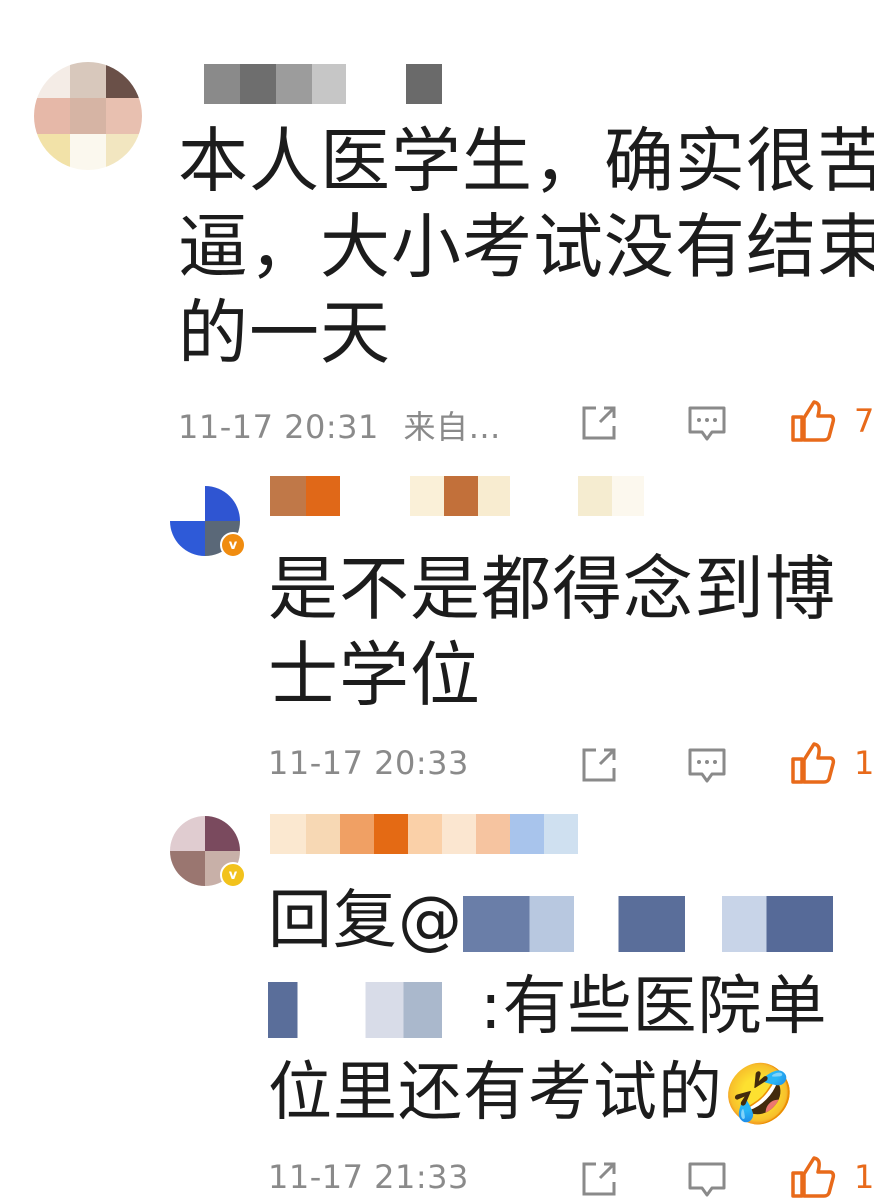  Describe the element at coordinates (284, 333) in the screenshot. I see `comment-line: 的一天` at that location.